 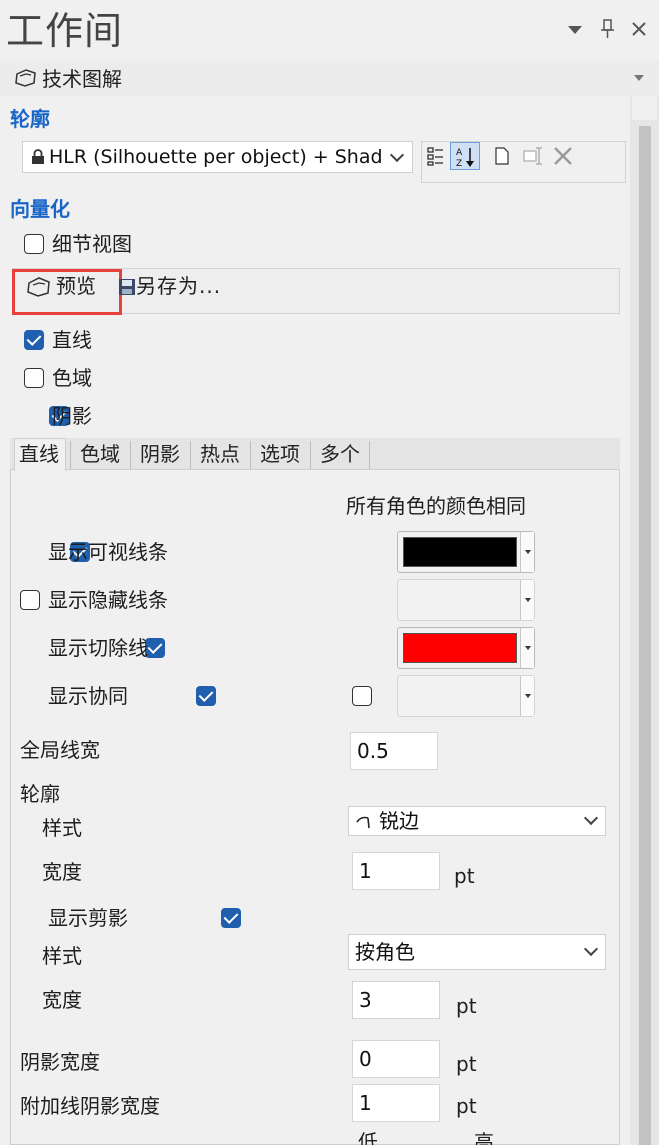 What do you see at coordinates (108, 600) in the screenshot?
I see `show-hidden-lines-label: 显示隐藏线条` at bounding box center [108, 600].